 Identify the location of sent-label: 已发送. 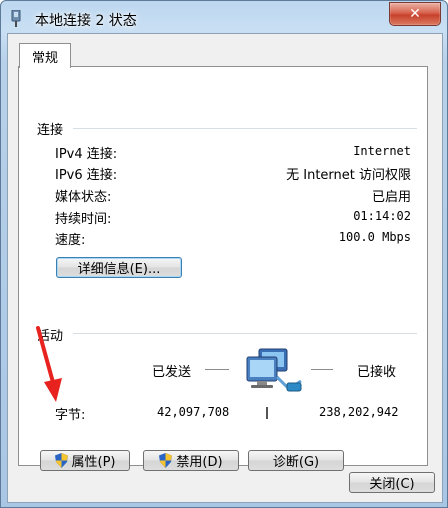
(172, 372).